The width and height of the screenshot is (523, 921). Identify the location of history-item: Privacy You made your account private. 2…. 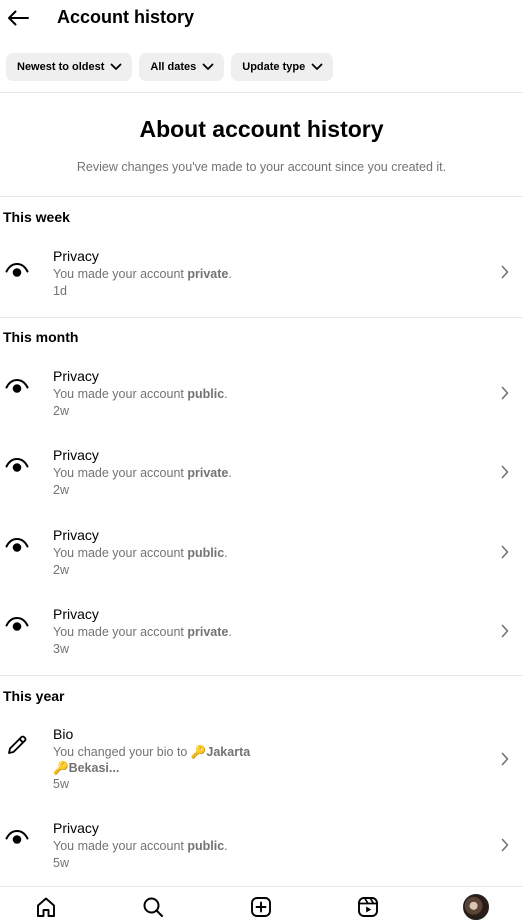
(261, 473).